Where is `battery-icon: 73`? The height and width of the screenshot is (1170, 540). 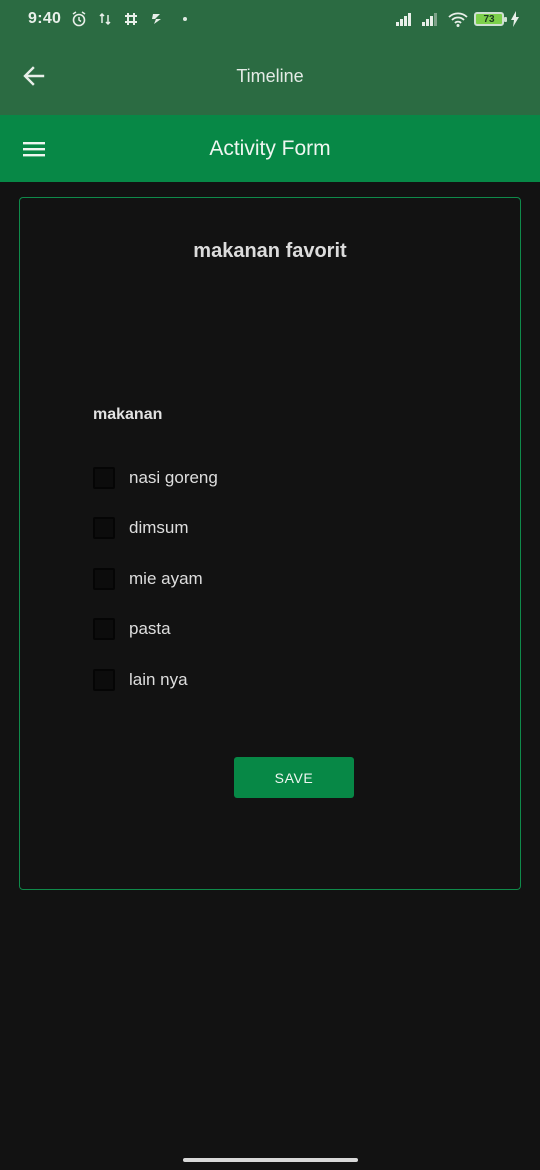
battery-icon: 73 is located at coordinates (490, 19).